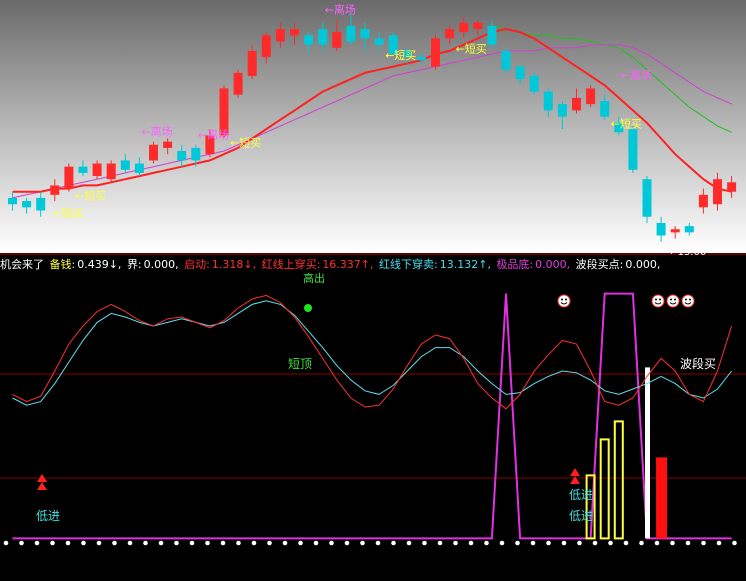 The height and width of the screenshot is (581, 746). What do you see at coordinates (662, 498) in the screenshot?
I see `red-bar` at bounding box center [662, 498].